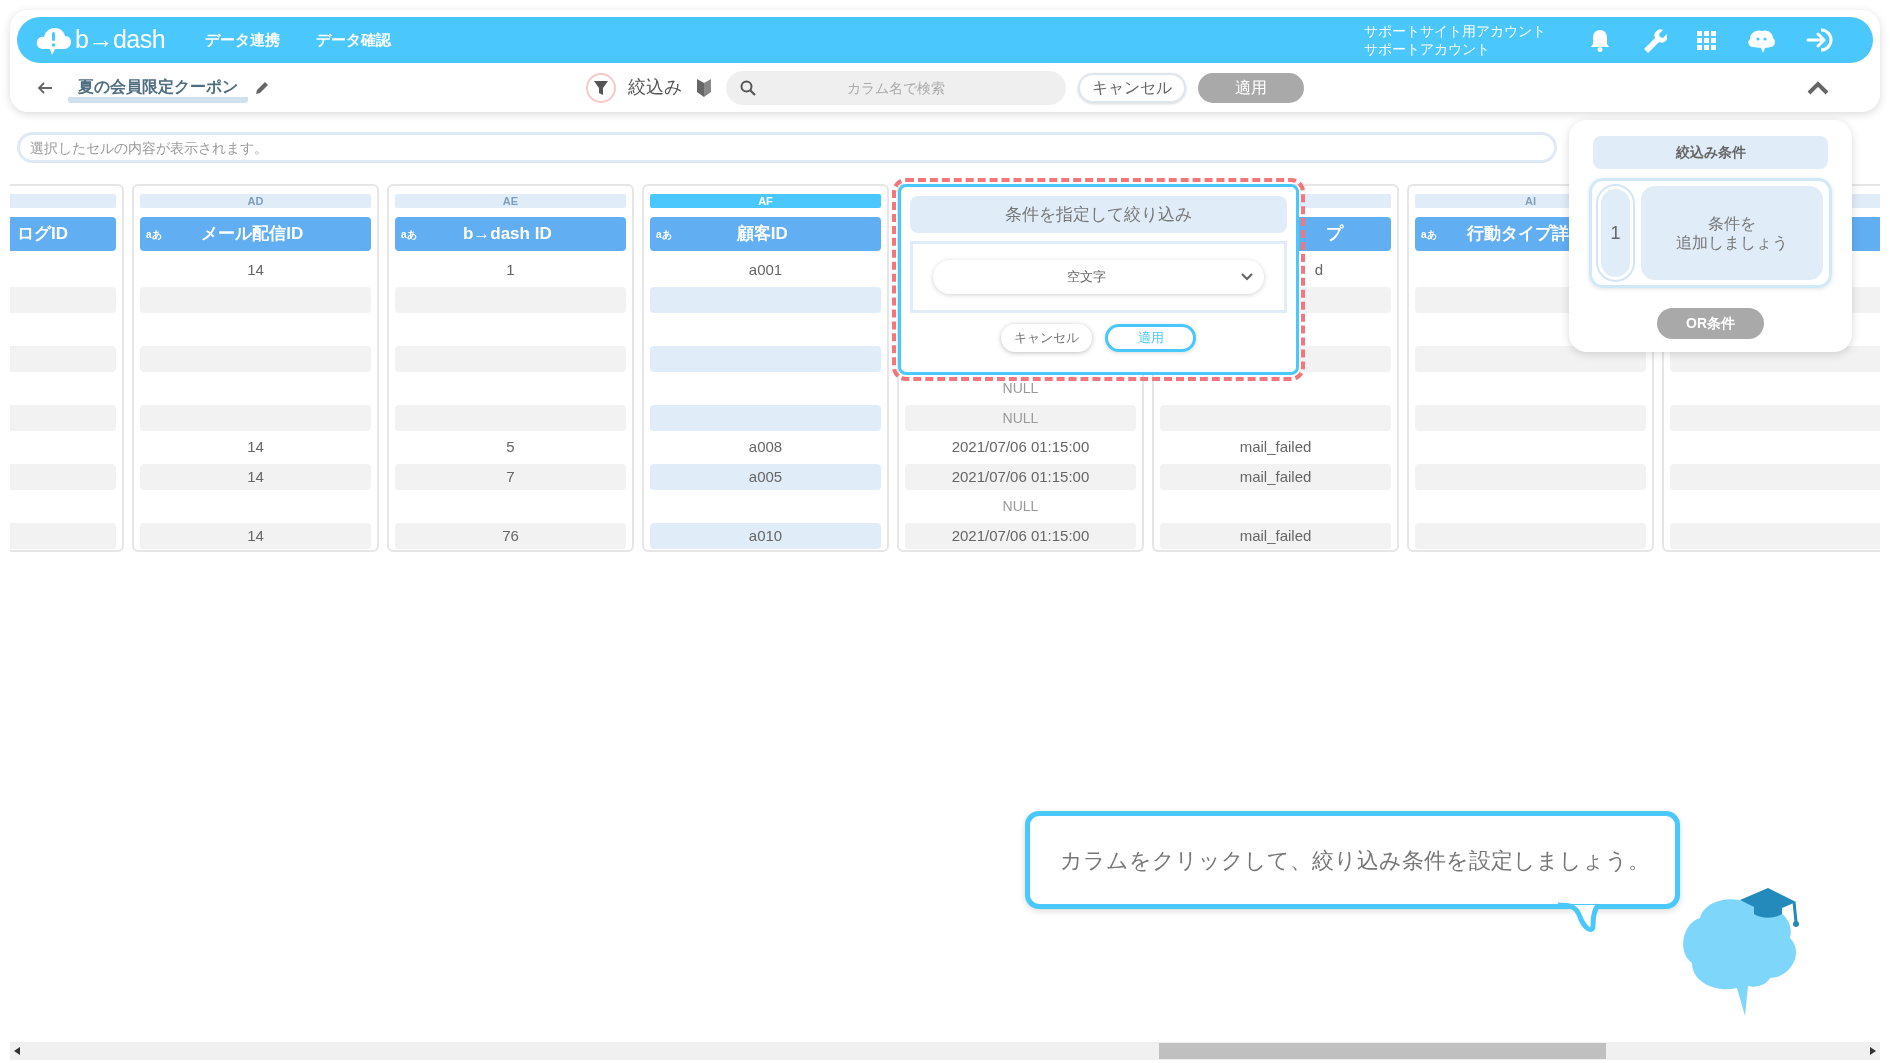  I want to click on back-arrow-icon, so click(45, 87).